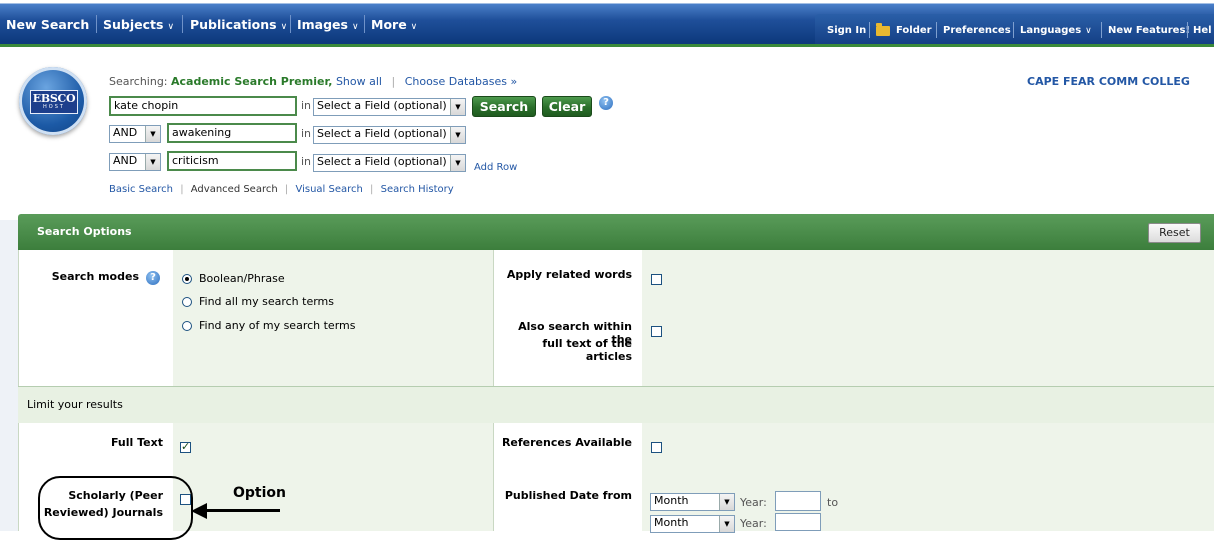 The width and height of the screenshot is (1214, 540). I want to click on references-checkbox, so click(656, 447).